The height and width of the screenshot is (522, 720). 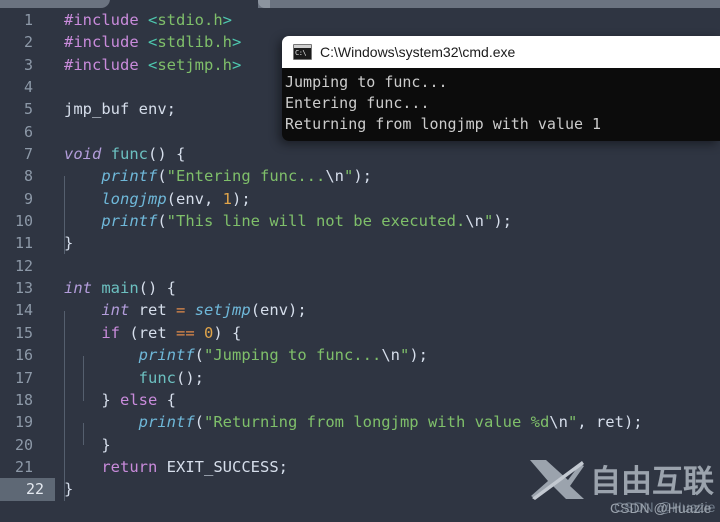 What do you see at coordinates (167, 154) in the screenshot?
I see `code-token: () {` at bounding box center [167, 154].